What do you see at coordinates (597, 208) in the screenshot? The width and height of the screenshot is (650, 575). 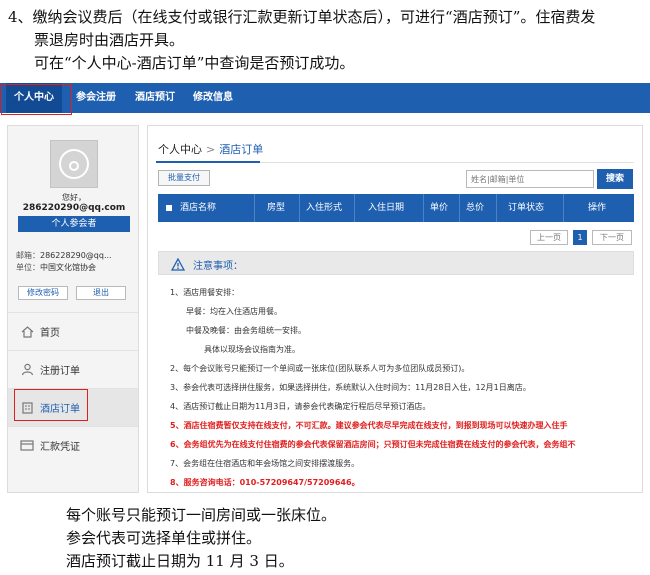 I see `col-actions: 操作` at bounding box center [597, 208].